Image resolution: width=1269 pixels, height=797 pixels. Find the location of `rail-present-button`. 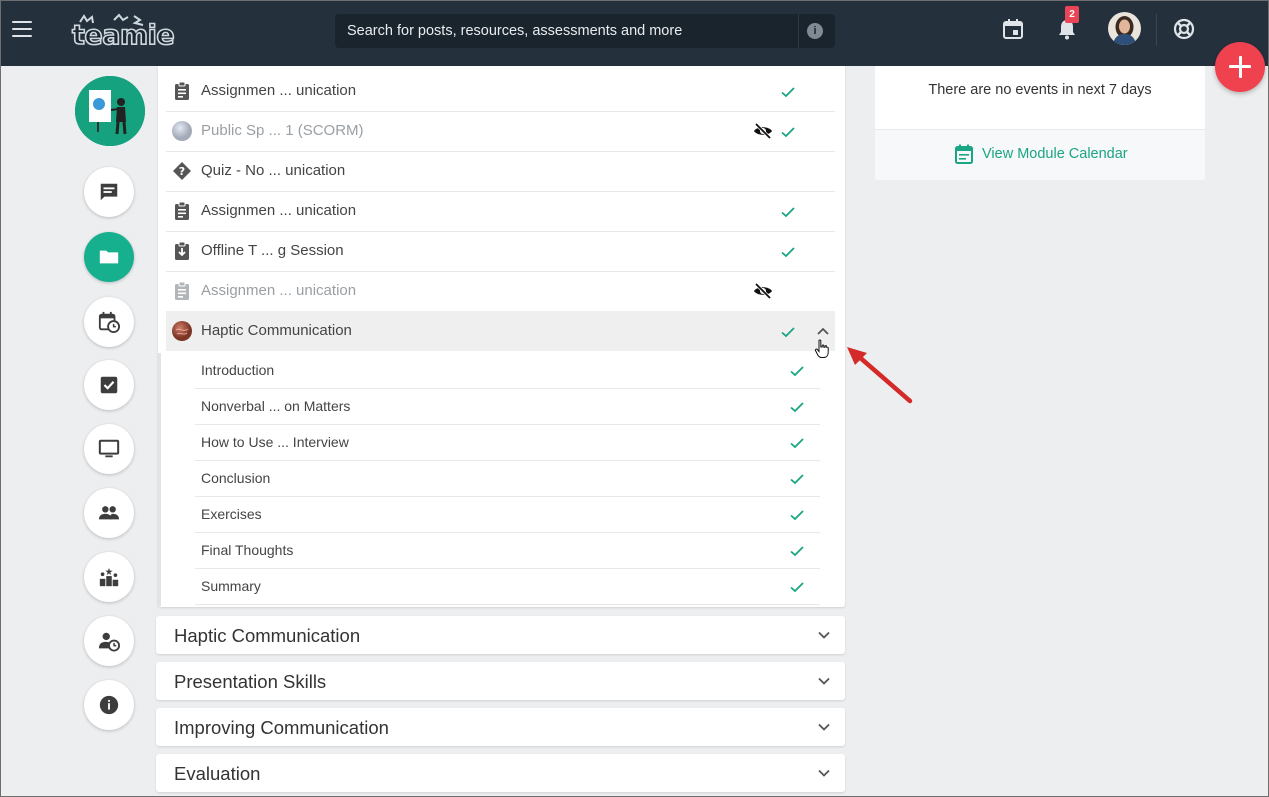

rail-present-button is located at coordinates (109, 449).